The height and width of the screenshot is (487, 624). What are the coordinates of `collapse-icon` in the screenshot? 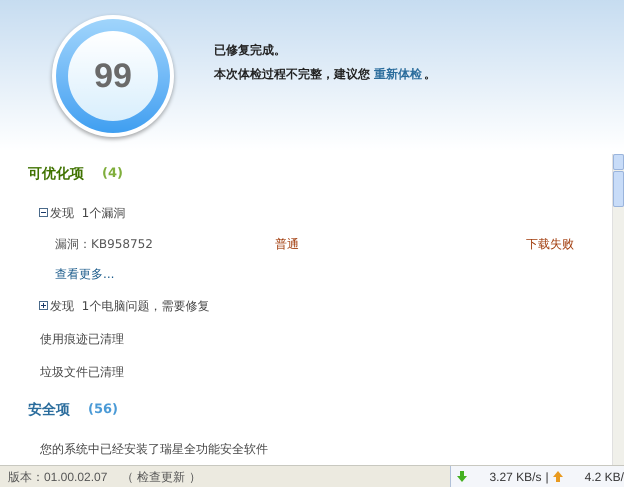 It's located at (43, 212).